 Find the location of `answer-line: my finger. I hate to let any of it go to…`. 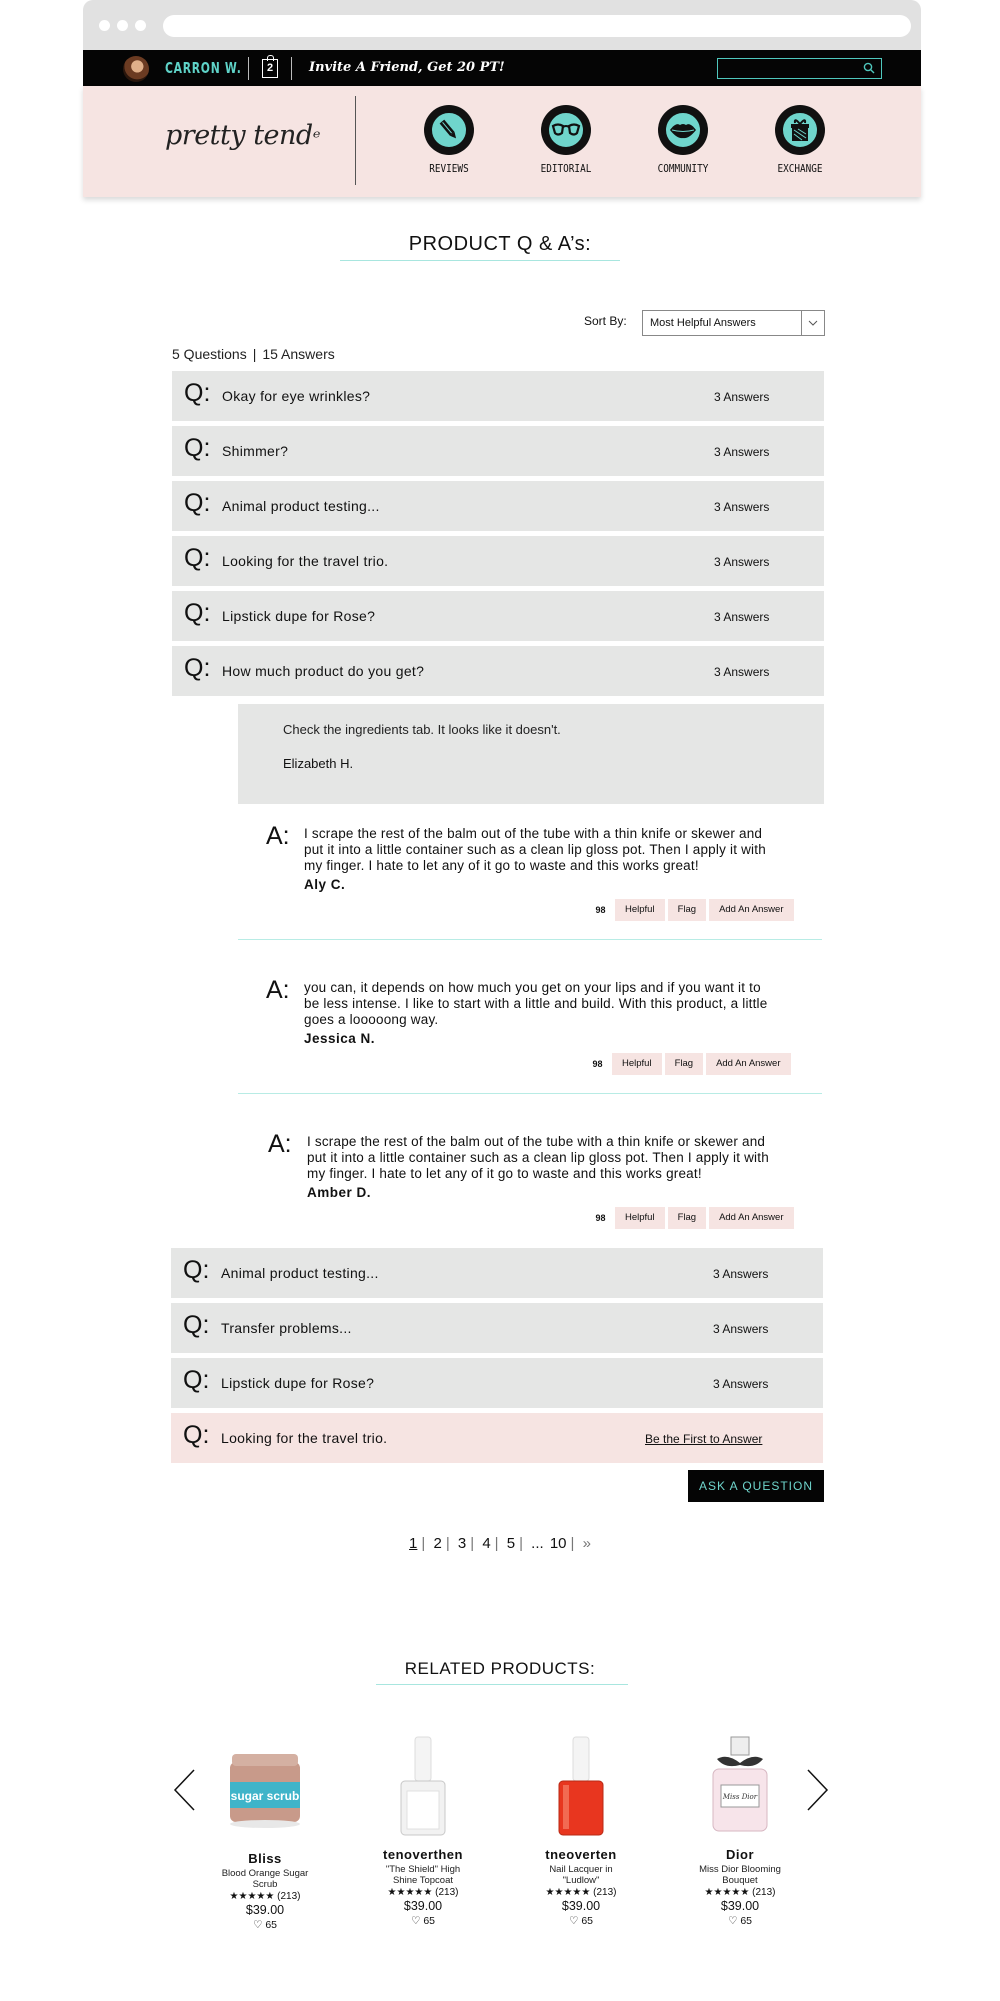

answer-line: my finger. I hate to let any of it go to… is located at coordinates (501, 865).